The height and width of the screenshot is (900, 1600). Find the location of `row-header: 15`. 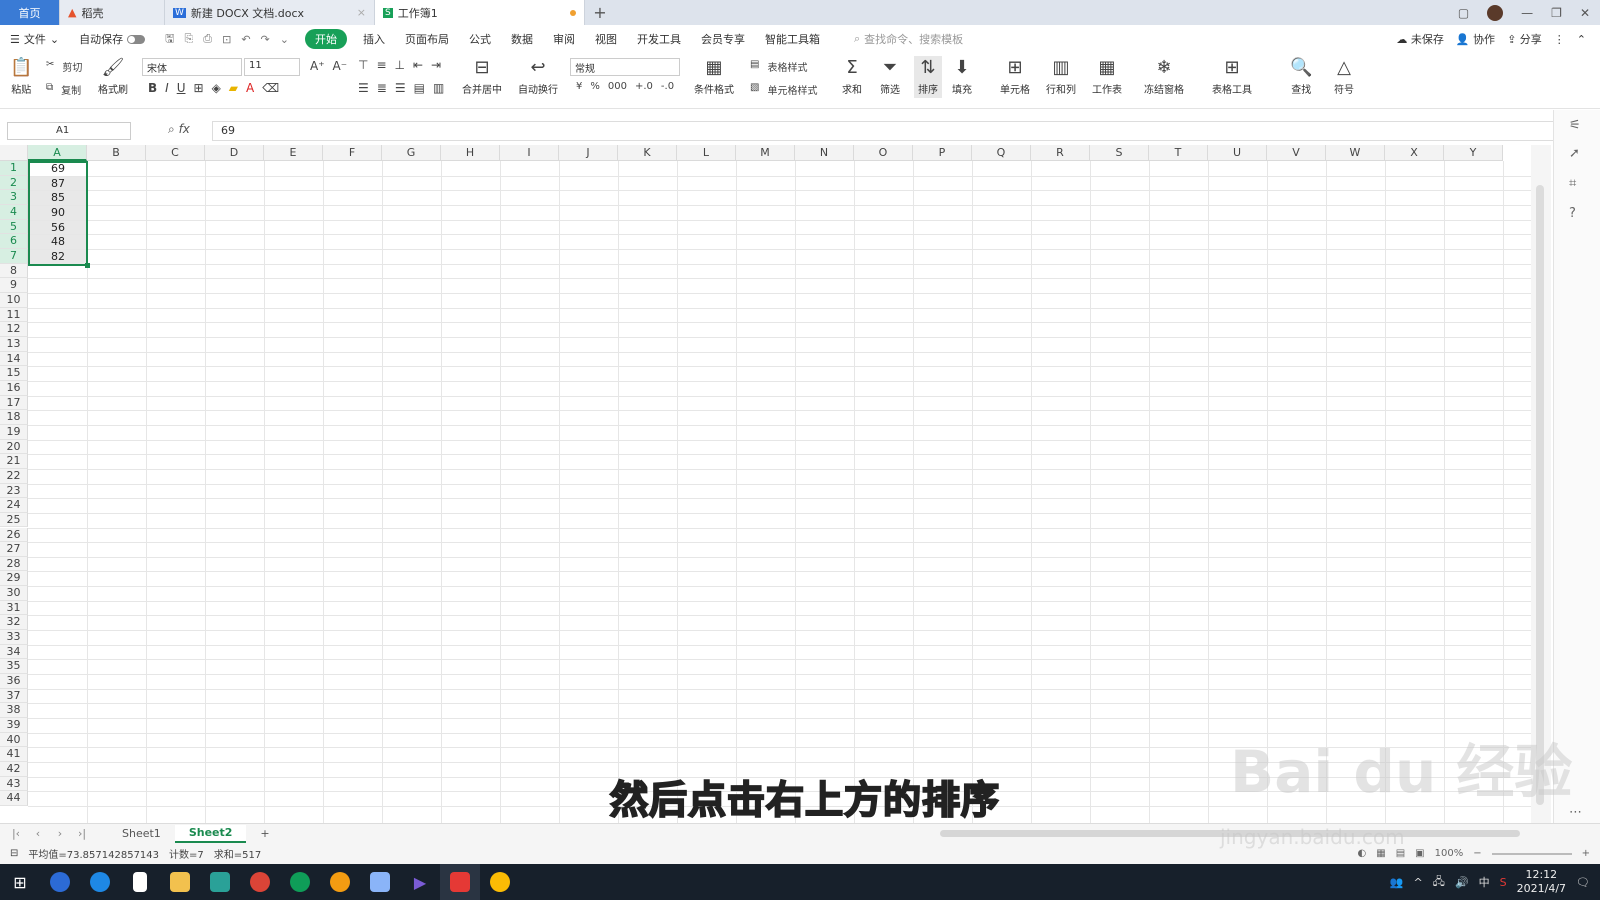

row-header: 15 is located at coordinates (14, 373).